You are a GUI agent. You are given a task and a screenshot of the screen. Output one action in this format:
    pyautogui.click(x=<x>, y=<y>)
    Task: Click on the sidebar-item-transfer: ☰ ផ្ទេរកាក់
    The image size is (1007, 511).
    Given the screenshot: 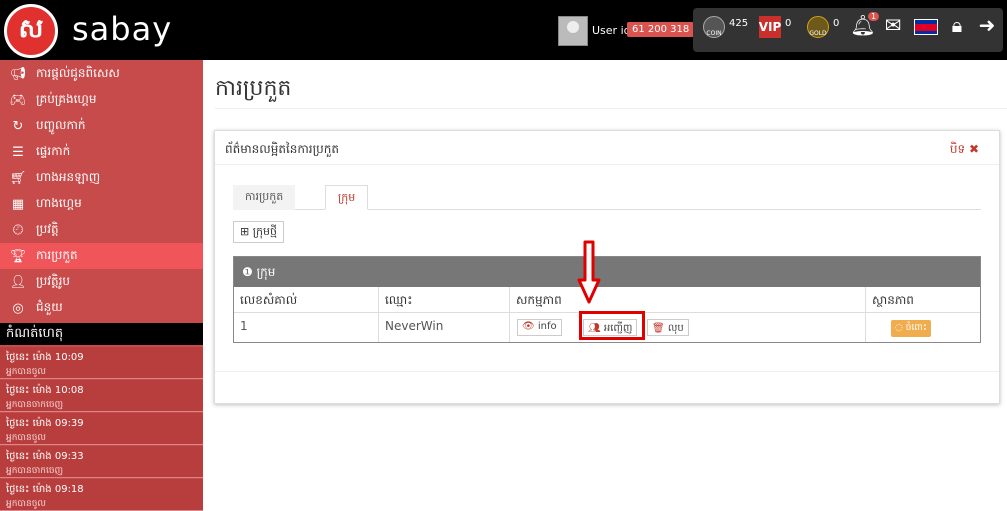 What is the action you would take?
    pyautogui.click(x=101, y=152)
    